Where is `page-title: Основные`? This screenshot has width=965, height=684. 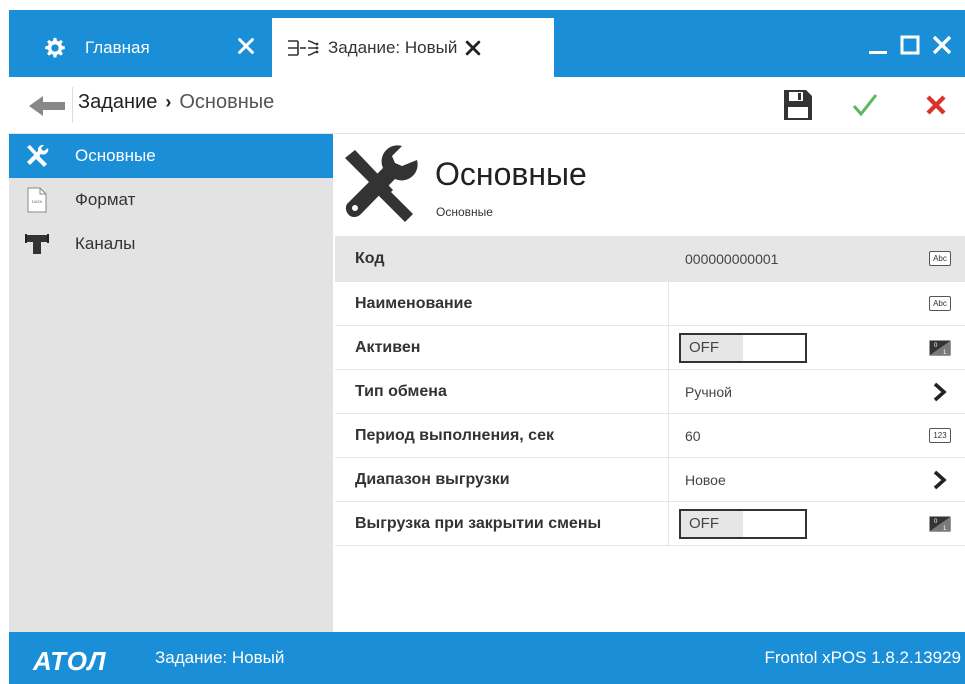 page-title: Основные is located at coordinates (511, 174).